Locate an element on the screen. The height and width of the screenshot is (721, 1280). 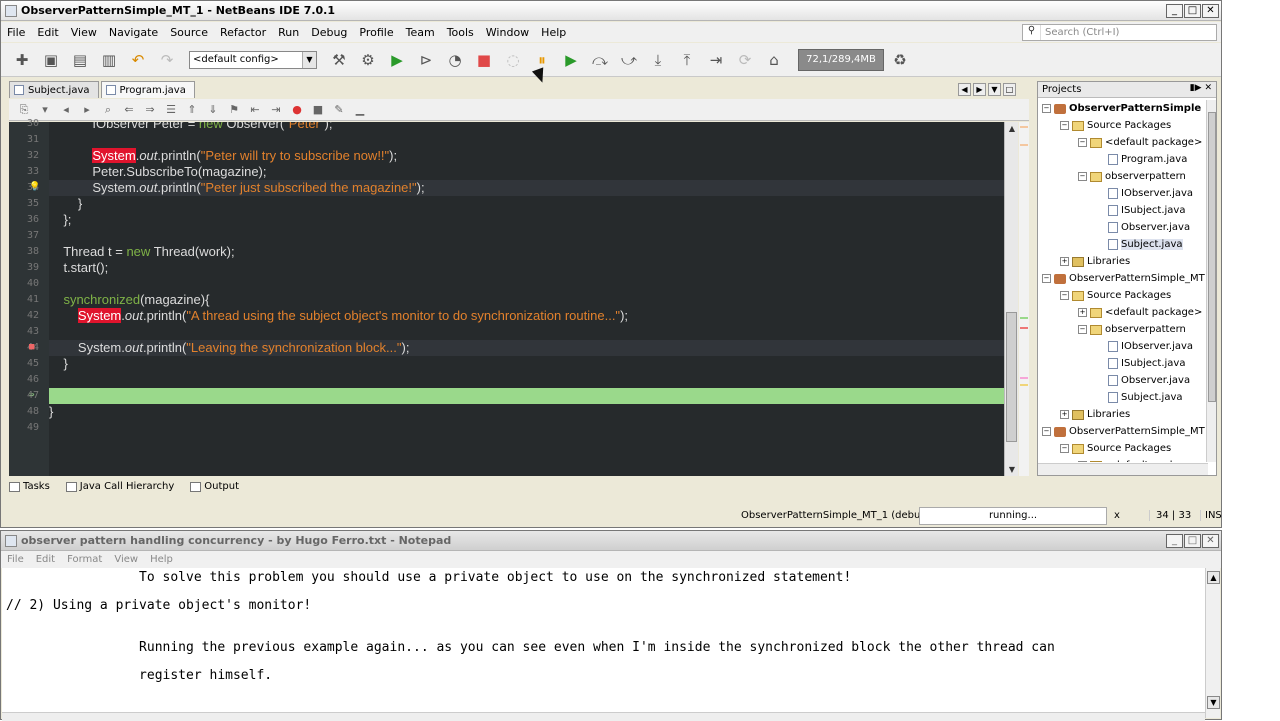
menu-team: Team is located at coordinates (420, 32).